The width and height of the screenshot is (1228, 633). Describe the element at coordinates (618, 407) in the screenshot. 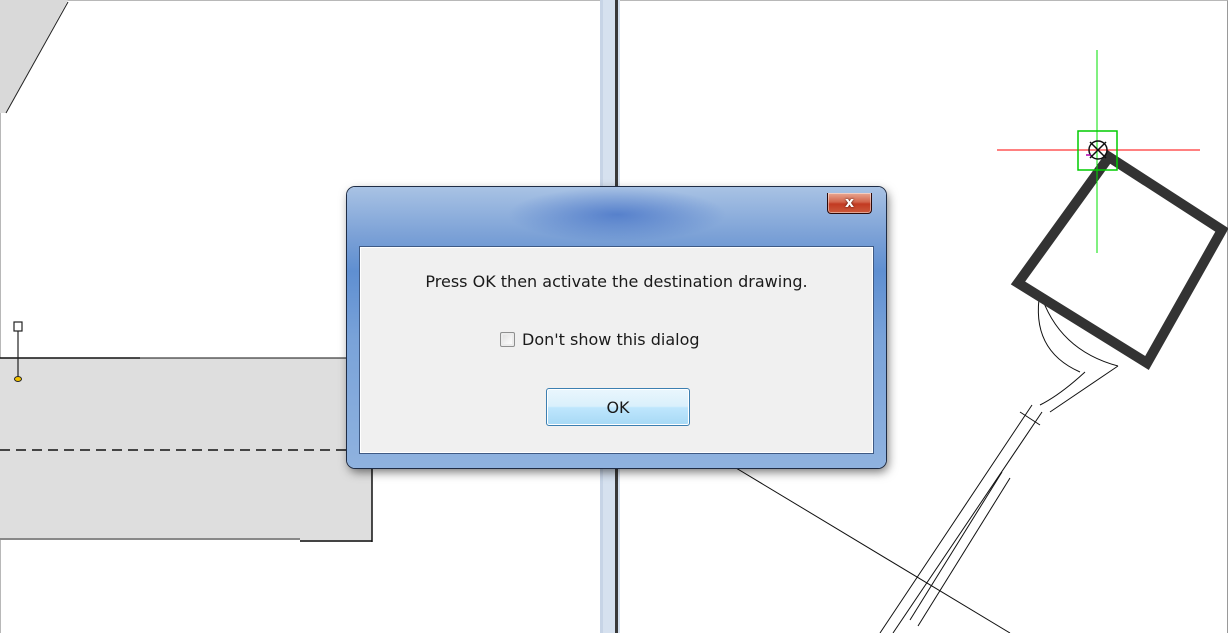

I see `ok-button: OK` at that location.